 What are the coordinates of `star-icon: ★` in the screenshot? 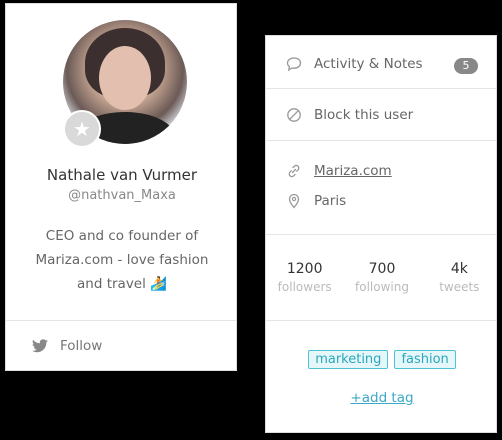 It's located at (82, 129).